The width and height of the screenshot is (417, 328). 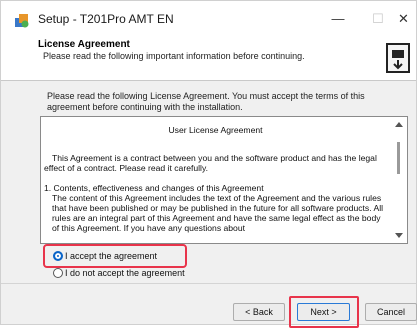 What do you see at coordinates (399, 236) in the screenshot?
I see `scroll-down-icon` at bounding box center [399, 236].